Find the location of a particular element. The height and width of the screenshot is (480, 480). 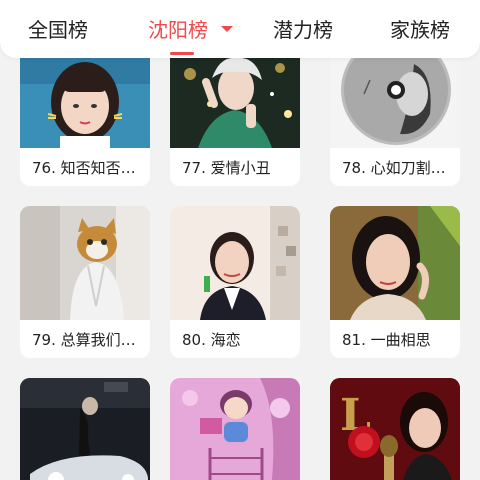

ranking-card: 80. 海恋 is located at coordinates (235, 282).